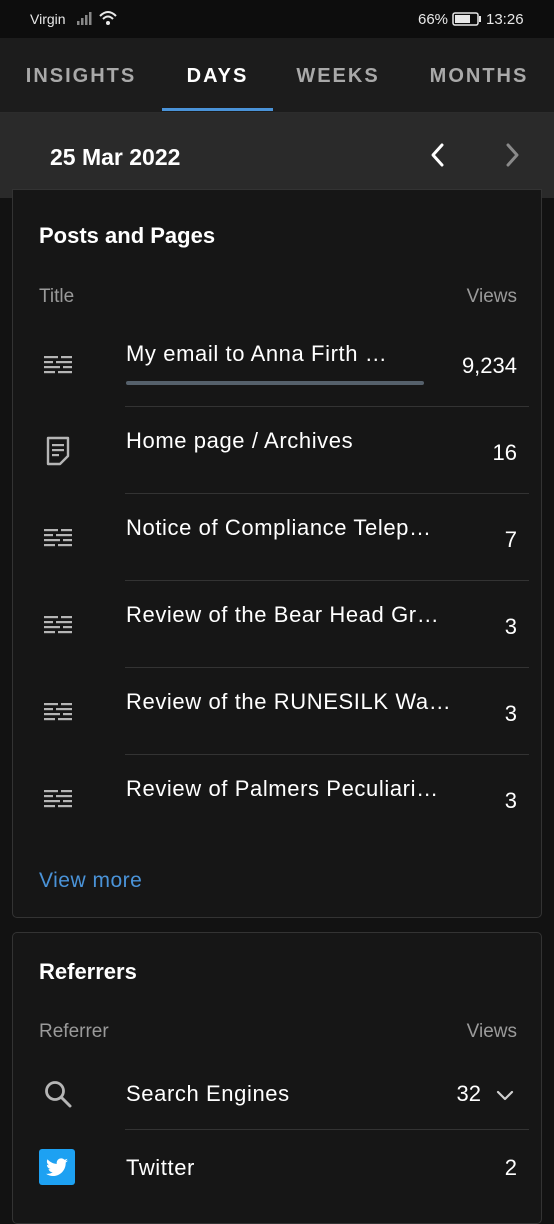 Image resolution: width=554 pixels, height=1224 pixels. What do you see at coordinates (48, 19) in the screenshot?
I see `carrier-name: Virgin` at bounding box center [48, 19].